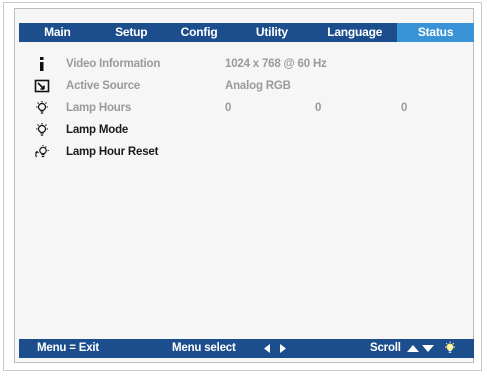 The height and width of the screenshot is (377, 487). What do you see at coordinates (57, 32) in the screenshot?
I see `tab-main: Main` at bounding box center [57, 32].